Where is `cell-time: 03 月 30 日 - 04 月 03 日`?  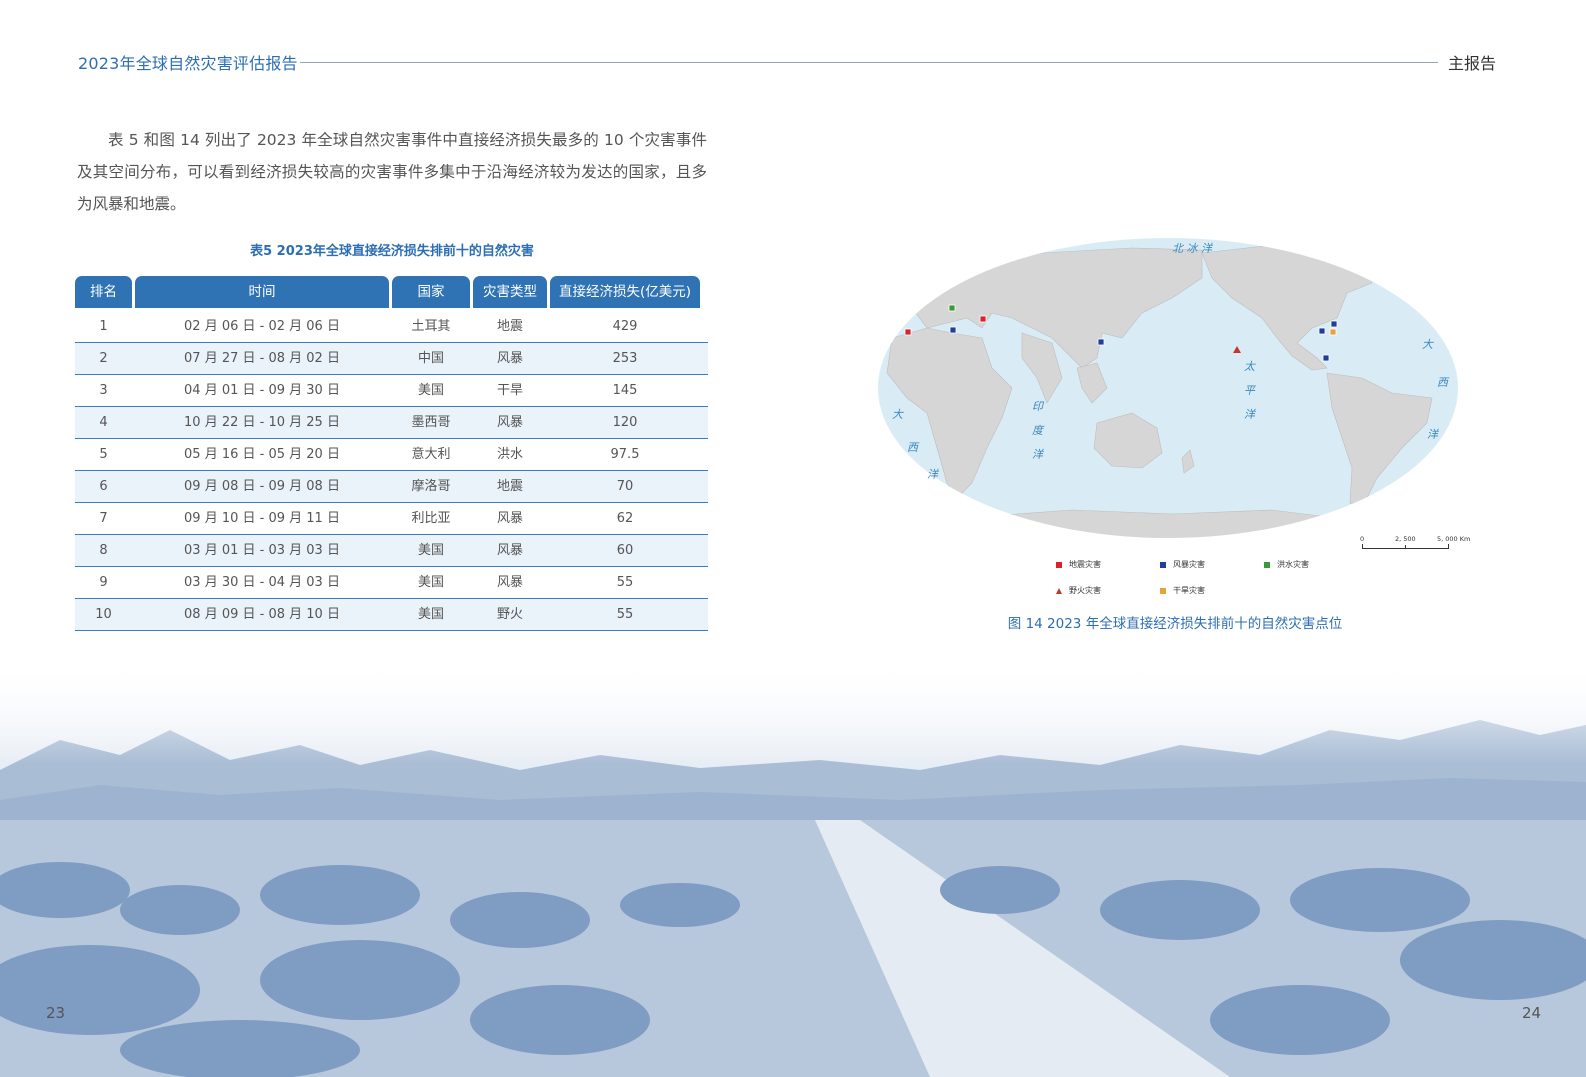 cell-time: 03 月 30 日 - 04 月 03 日 is located at coordinates (262, 582).